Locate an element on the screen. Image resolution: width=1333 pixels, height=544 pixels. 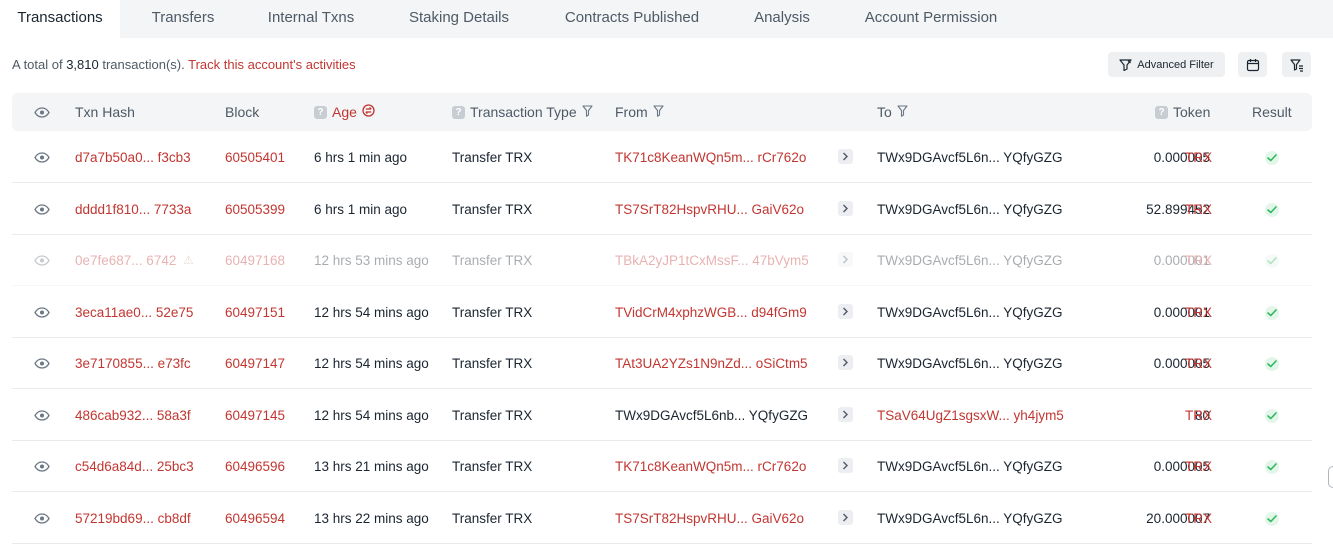
from-address: TBkA2yJP1tCxMssF... 47bVym5 is located at coordinates (712, 260).